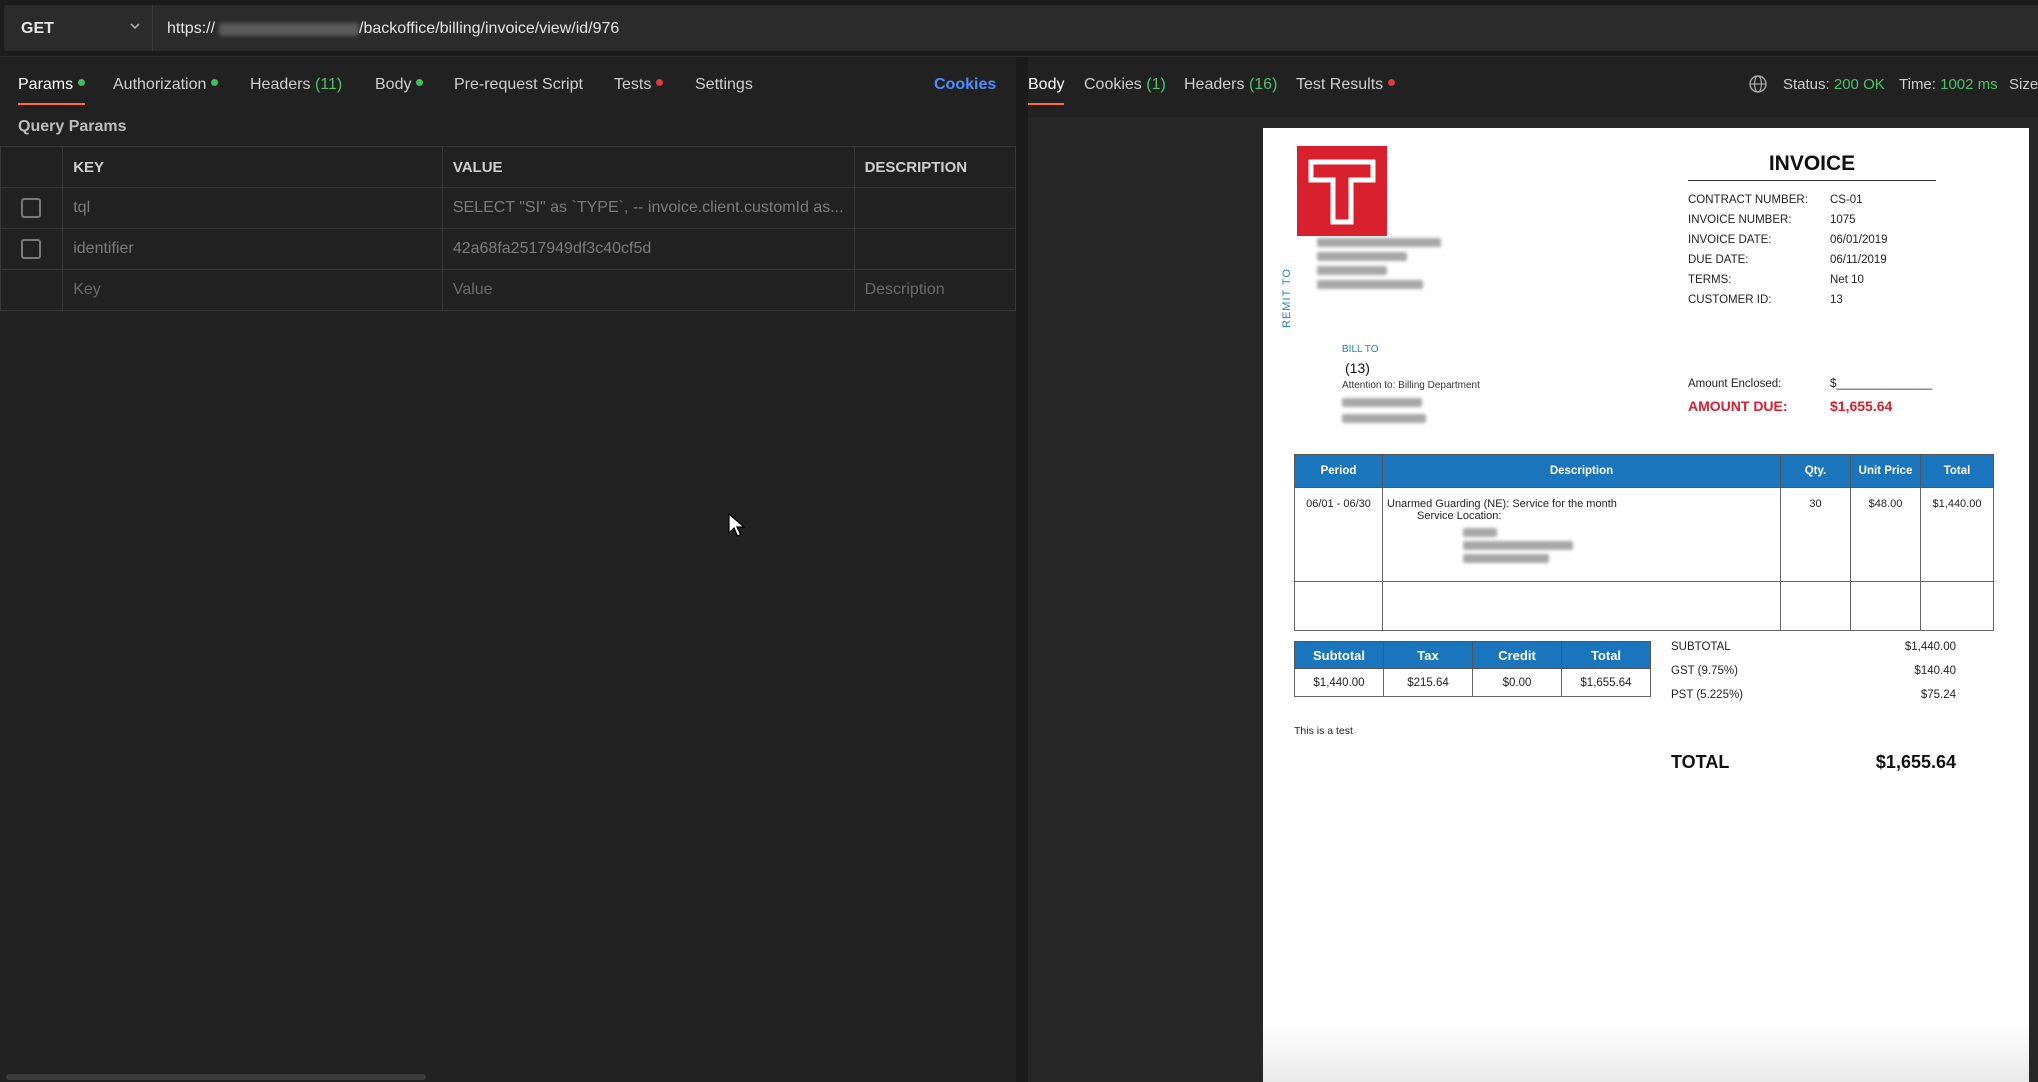 This screenshot has height=1082, width=2038. I want to click on summary-tax: $215.64, so click(1428, 682).